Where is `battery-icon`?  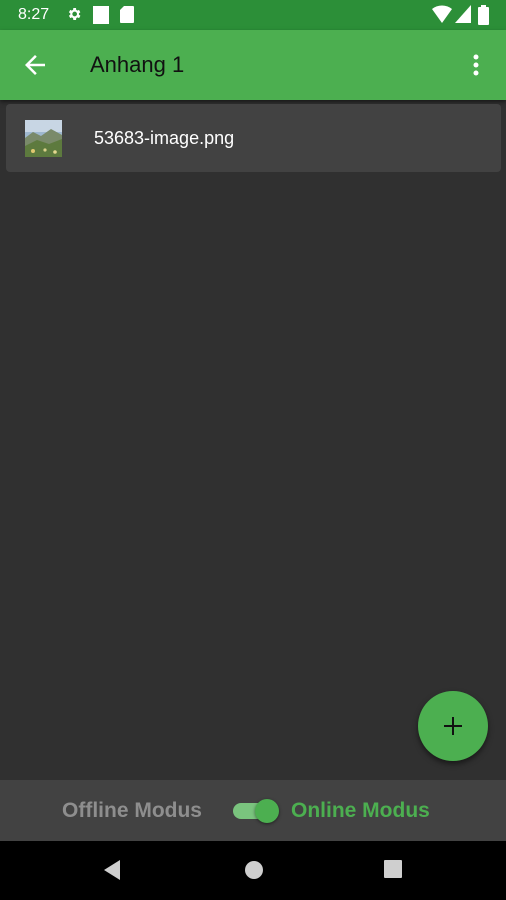 battery-icon is located at coordinates (483, 17).